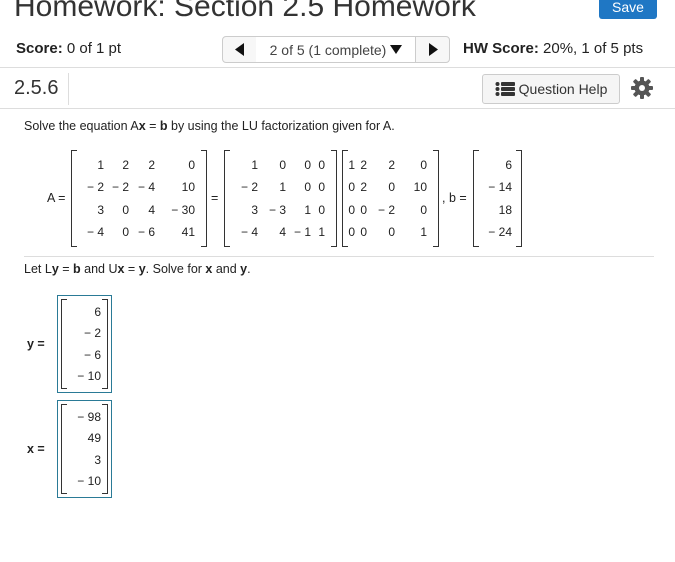 Image resolution: width=675 pixels, height=562 pixels. I want to click on matrix-l: 1 0 0 0− 2 1 0 0 3− 3 1 0− 4 4− 11, so click(280, 198).